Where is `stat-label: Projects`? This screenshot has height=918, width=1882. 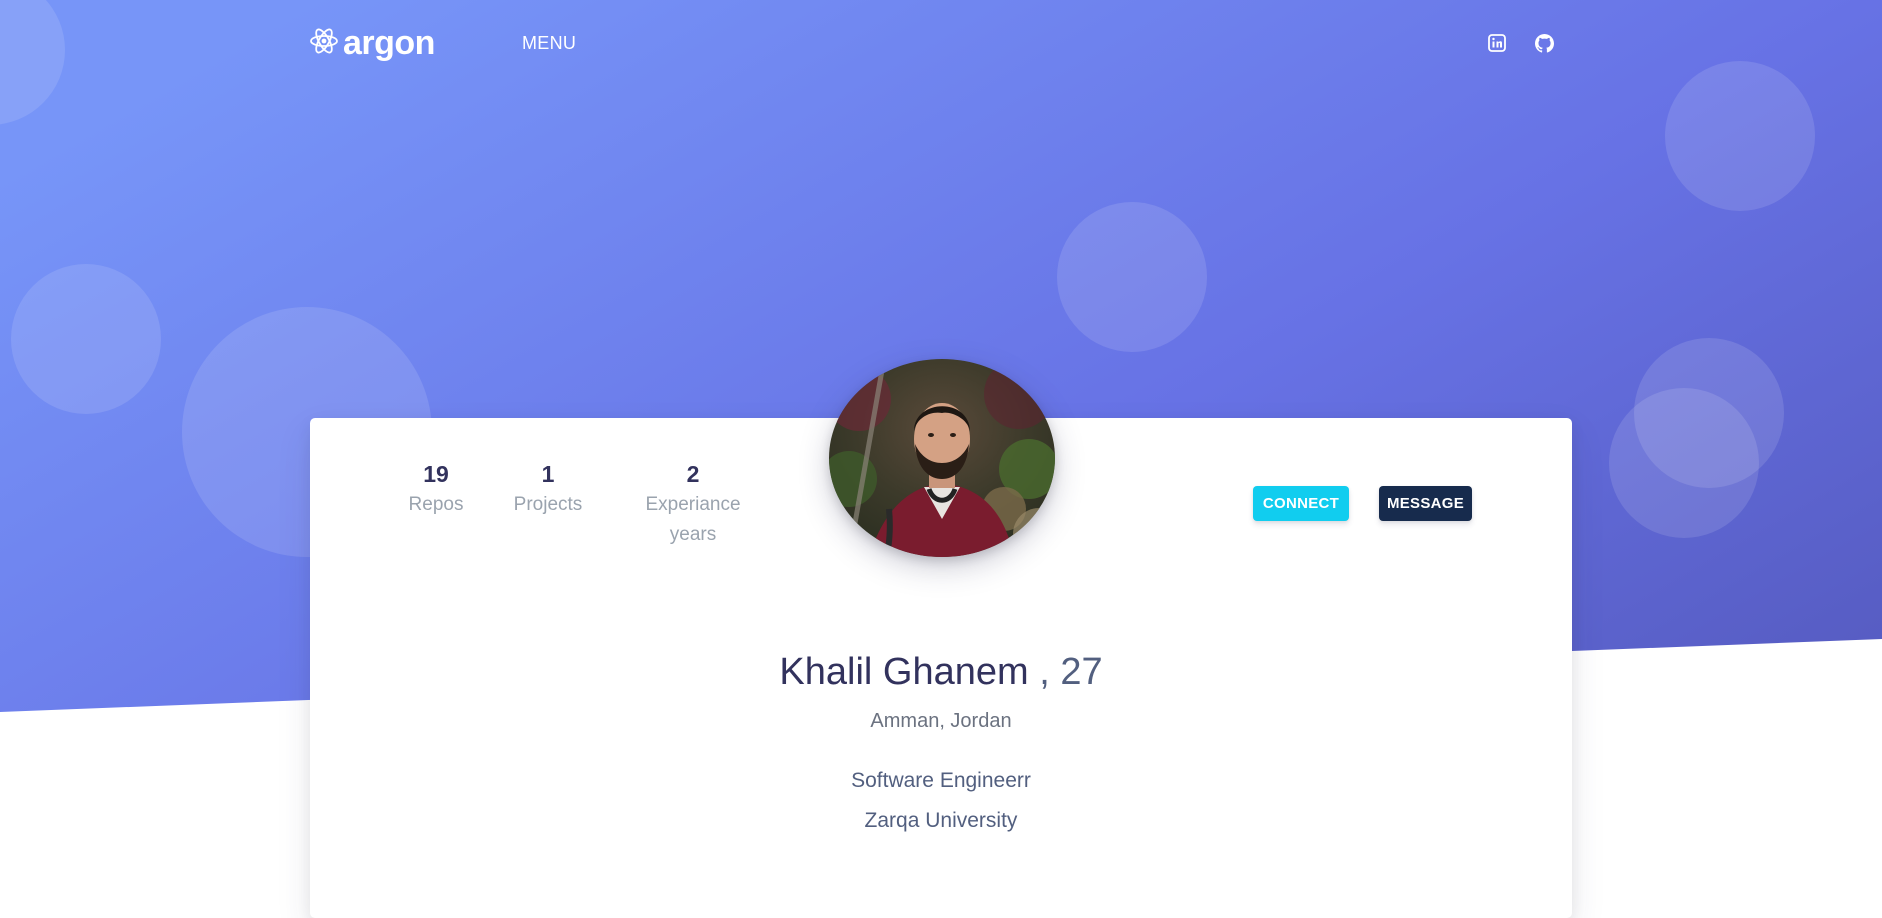 stat-label: Projects is located at coordinates (548, 504).